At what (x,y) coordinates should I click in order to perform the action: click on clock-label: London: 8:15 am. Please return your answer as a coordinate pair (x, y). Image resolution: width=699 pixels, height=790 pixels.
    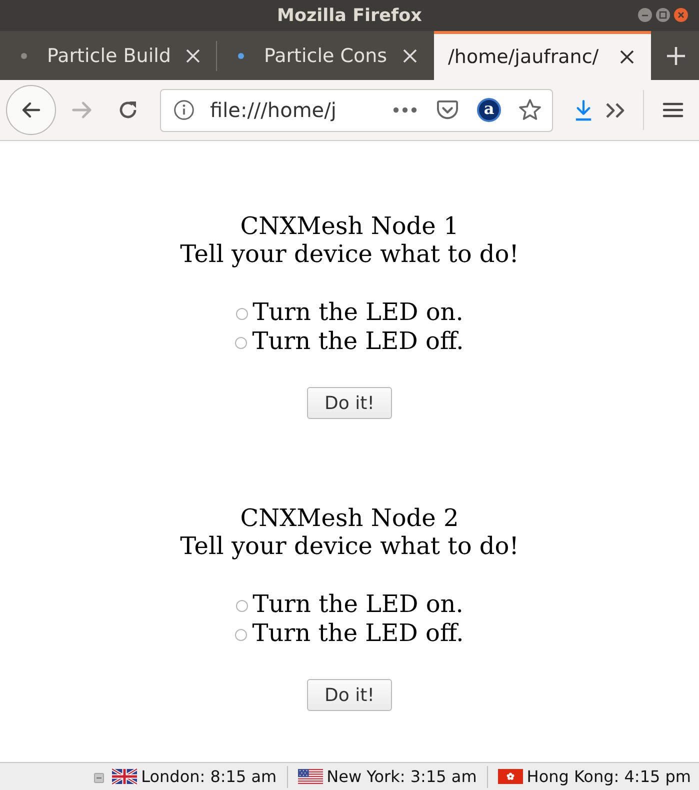
    Looking at the image, I should click on (209, 776).